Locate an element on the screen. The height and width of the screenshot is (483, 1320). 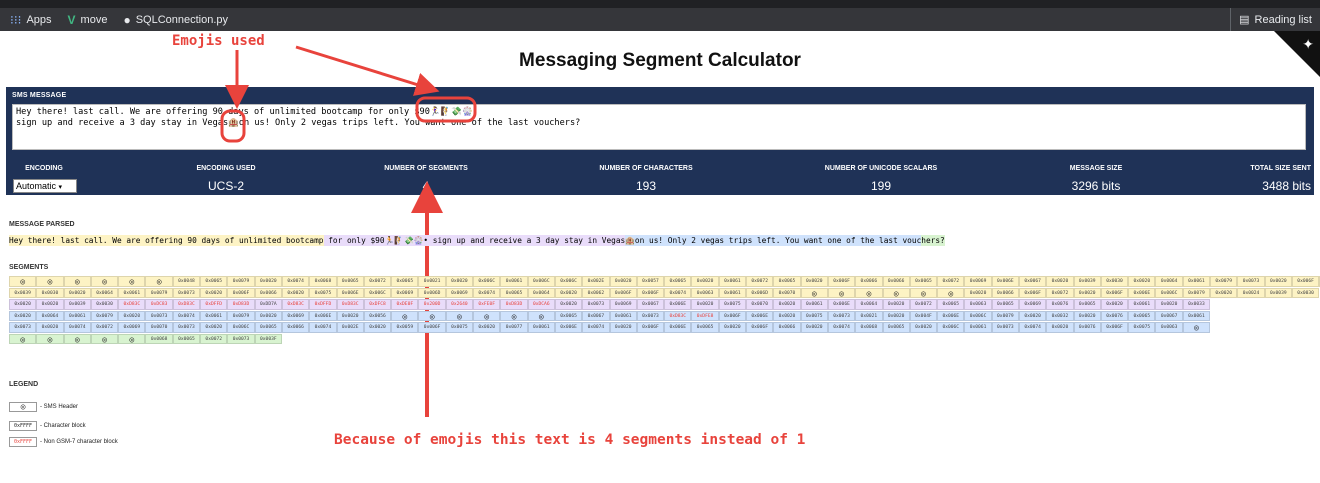
github-icon: ● is located at coordinates (127, 19).